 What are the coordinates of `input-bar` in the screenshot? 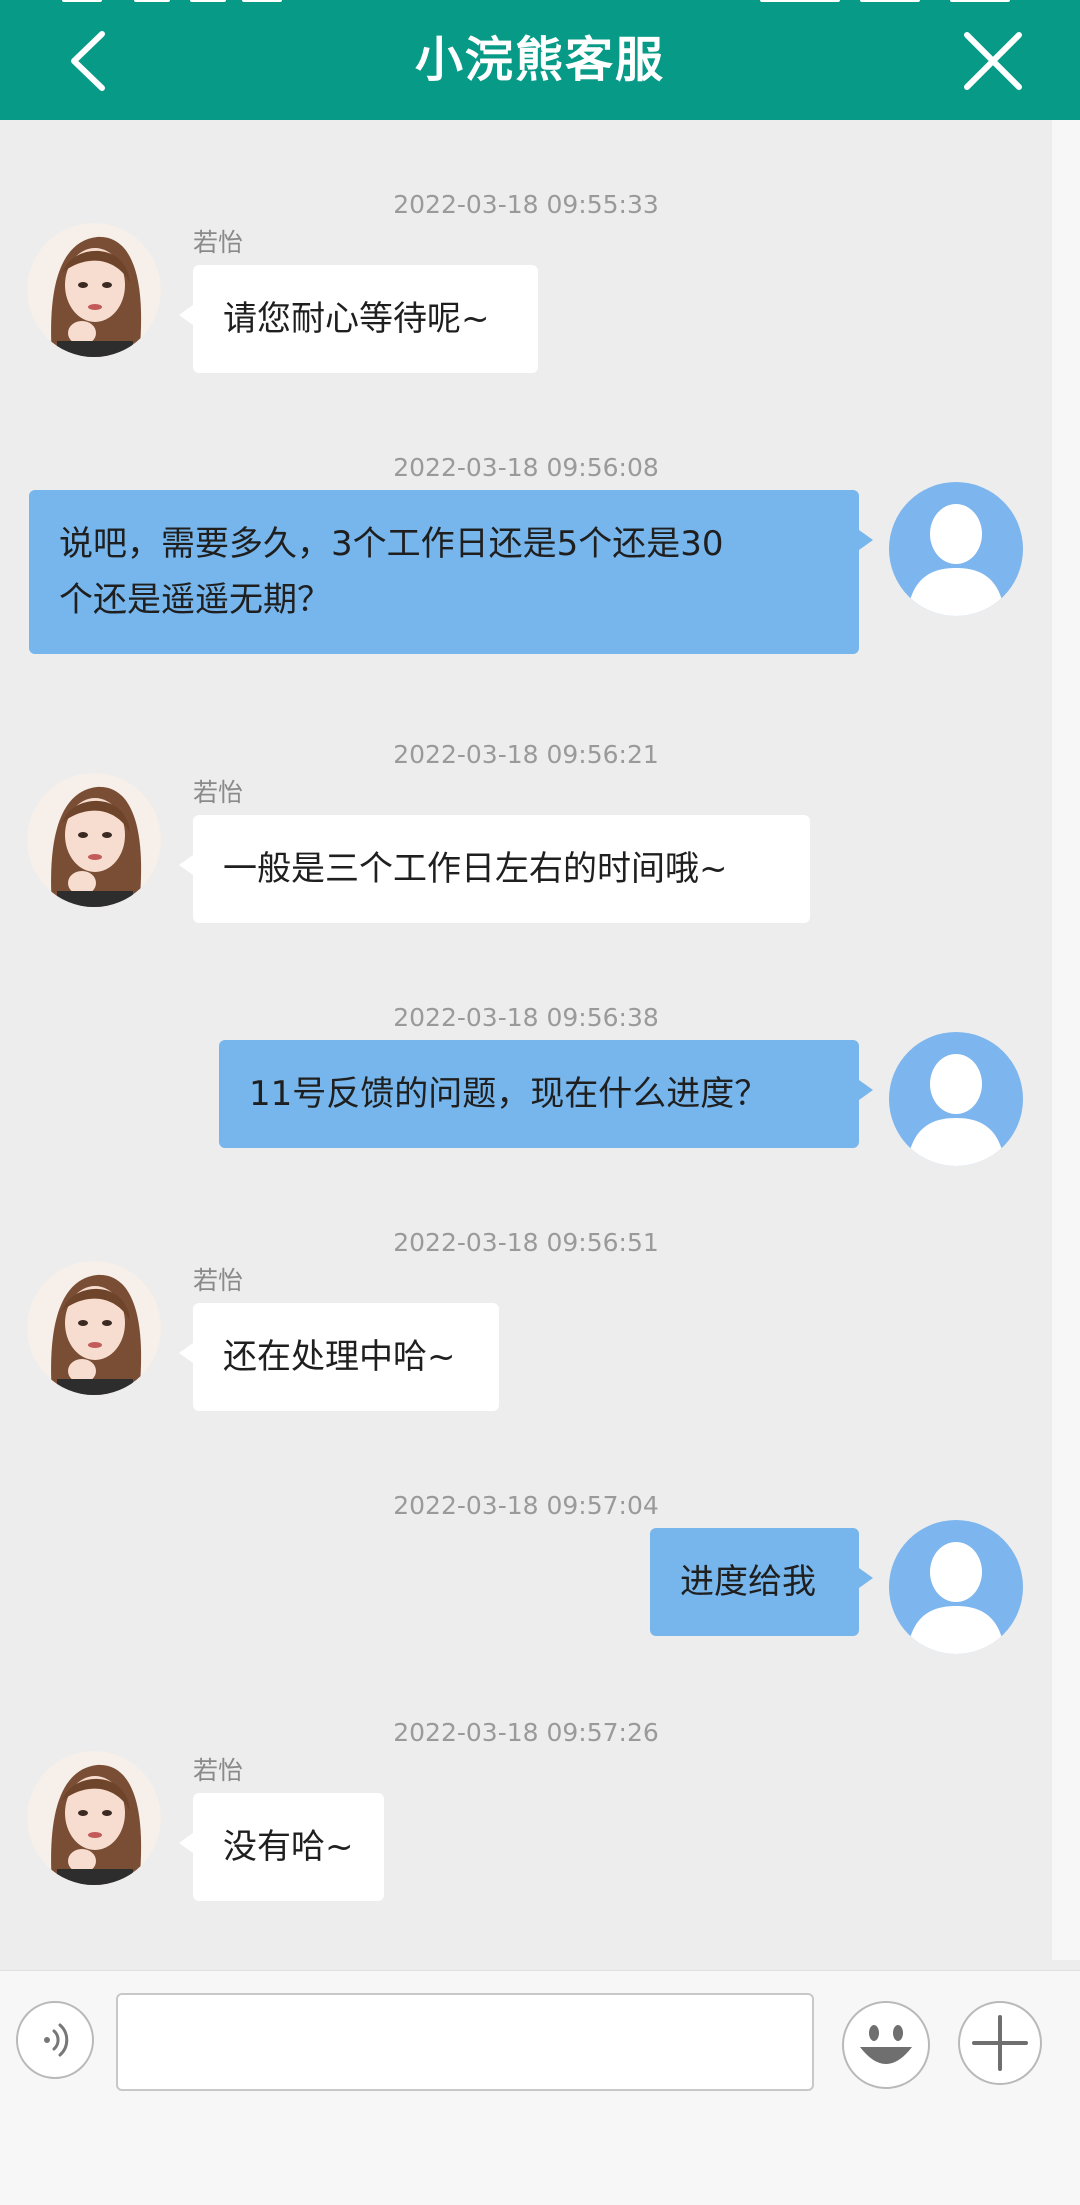 It's located at (540, 2087).